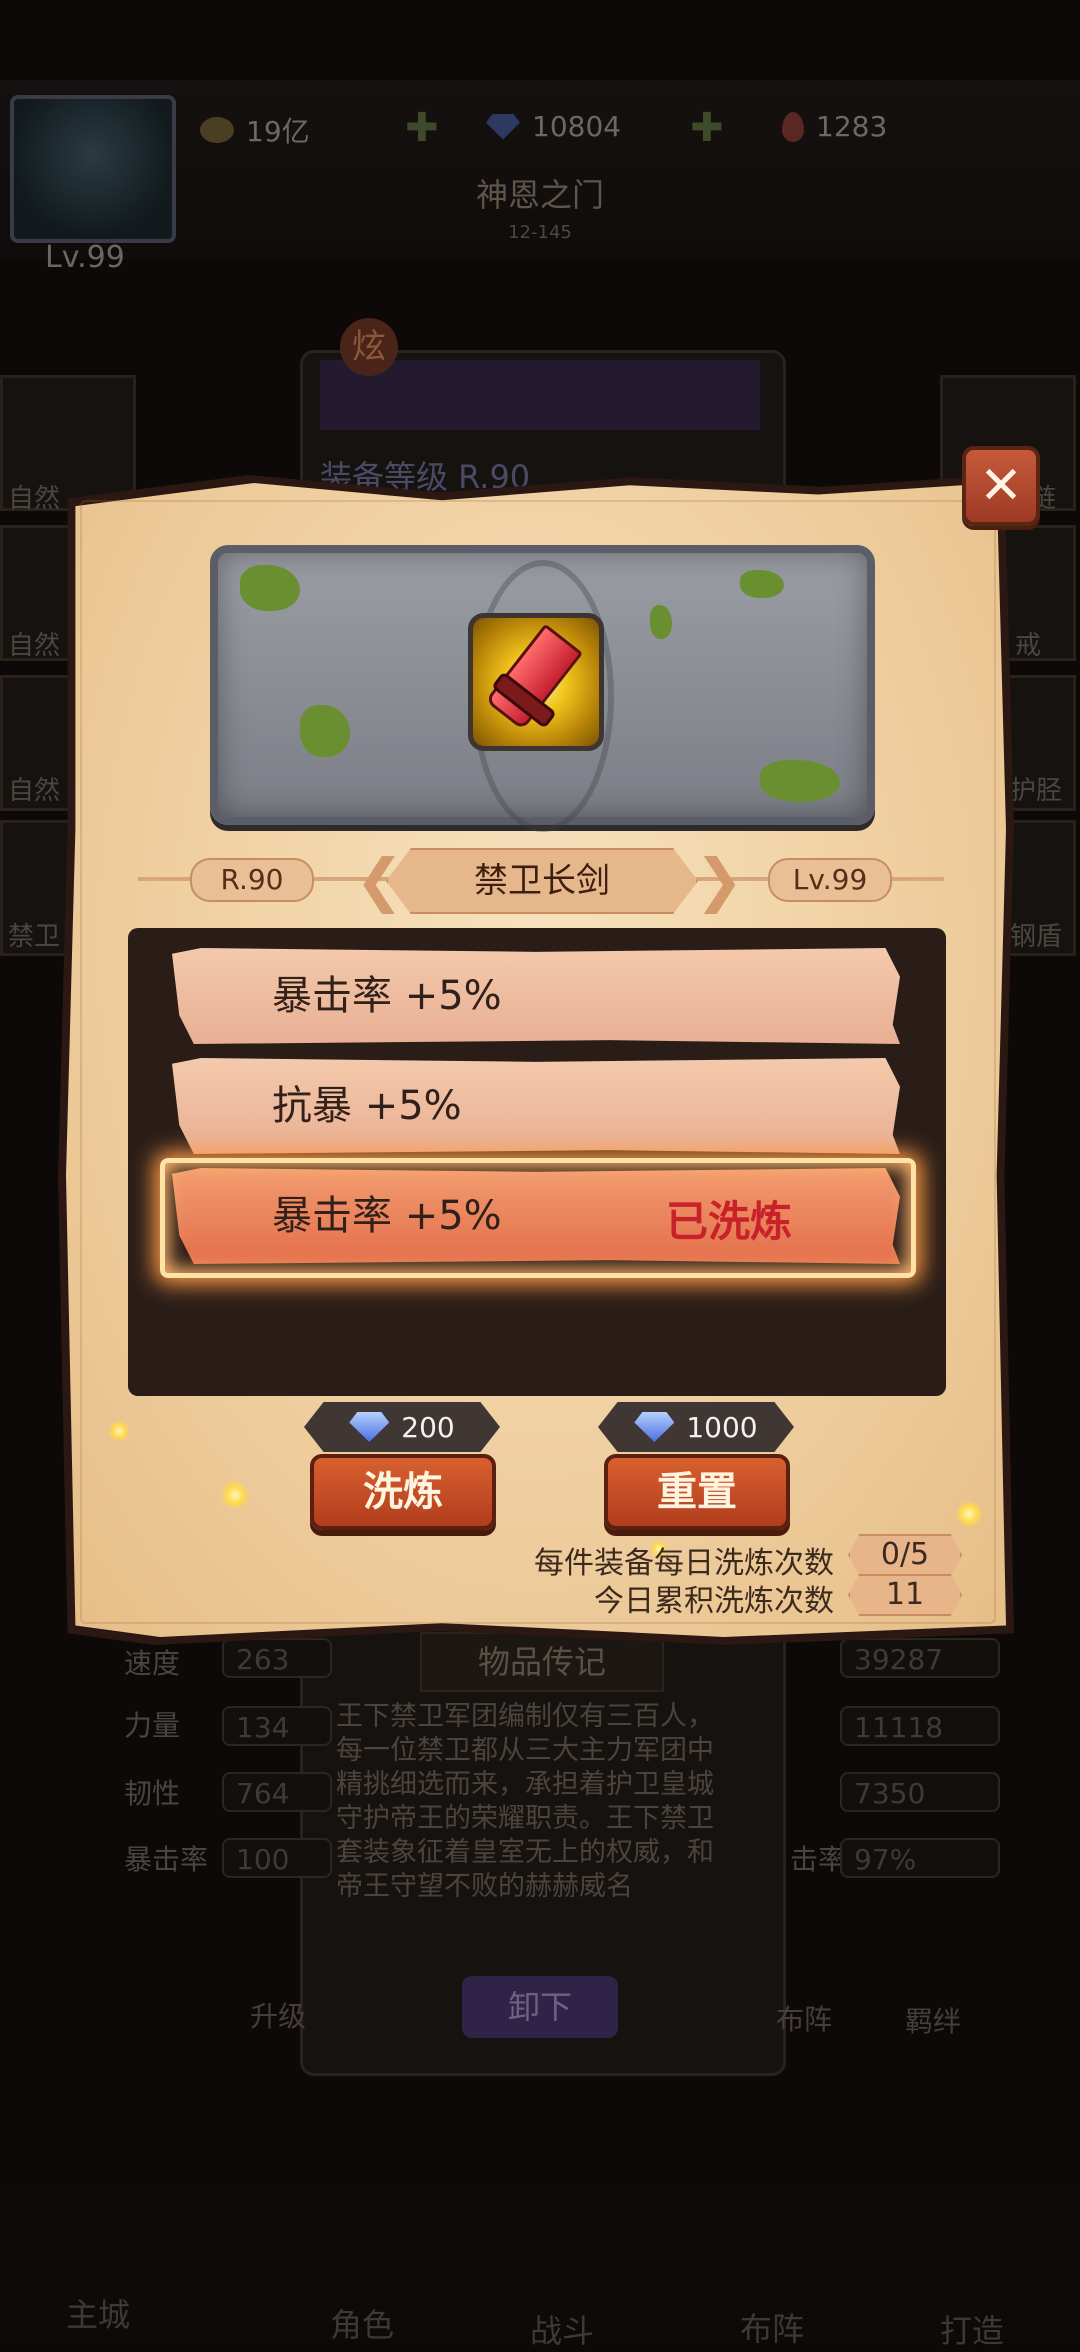 This screenshot has width=1080, height=2352. I want to click on stage-title: 神恩之门, so click(539, 195).